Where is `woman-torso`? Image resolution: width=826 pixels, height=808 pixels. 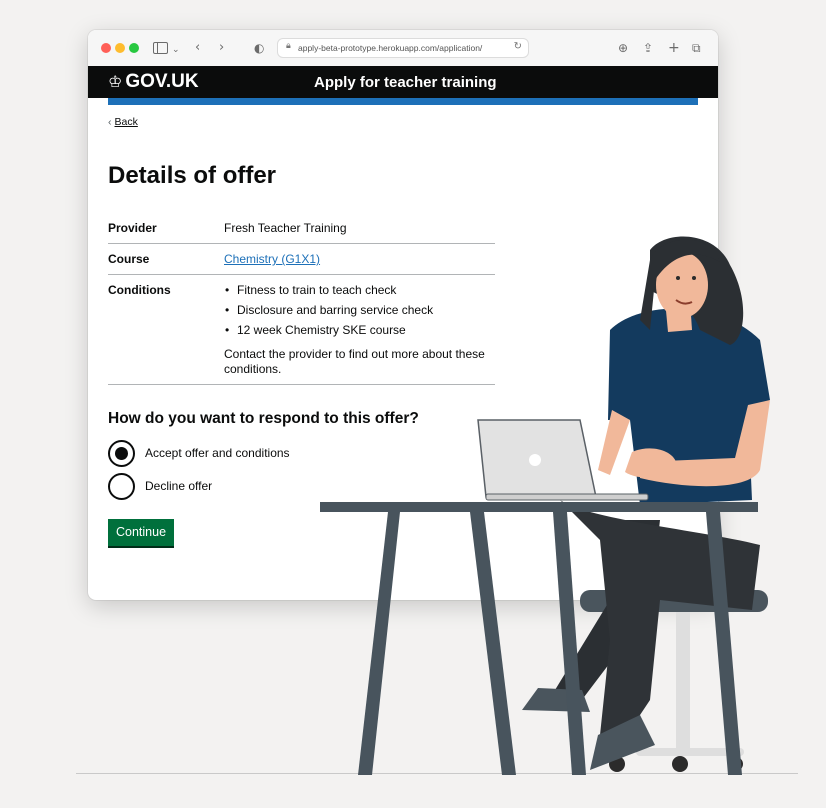 woman-torso is located at coordinates (684, 406).